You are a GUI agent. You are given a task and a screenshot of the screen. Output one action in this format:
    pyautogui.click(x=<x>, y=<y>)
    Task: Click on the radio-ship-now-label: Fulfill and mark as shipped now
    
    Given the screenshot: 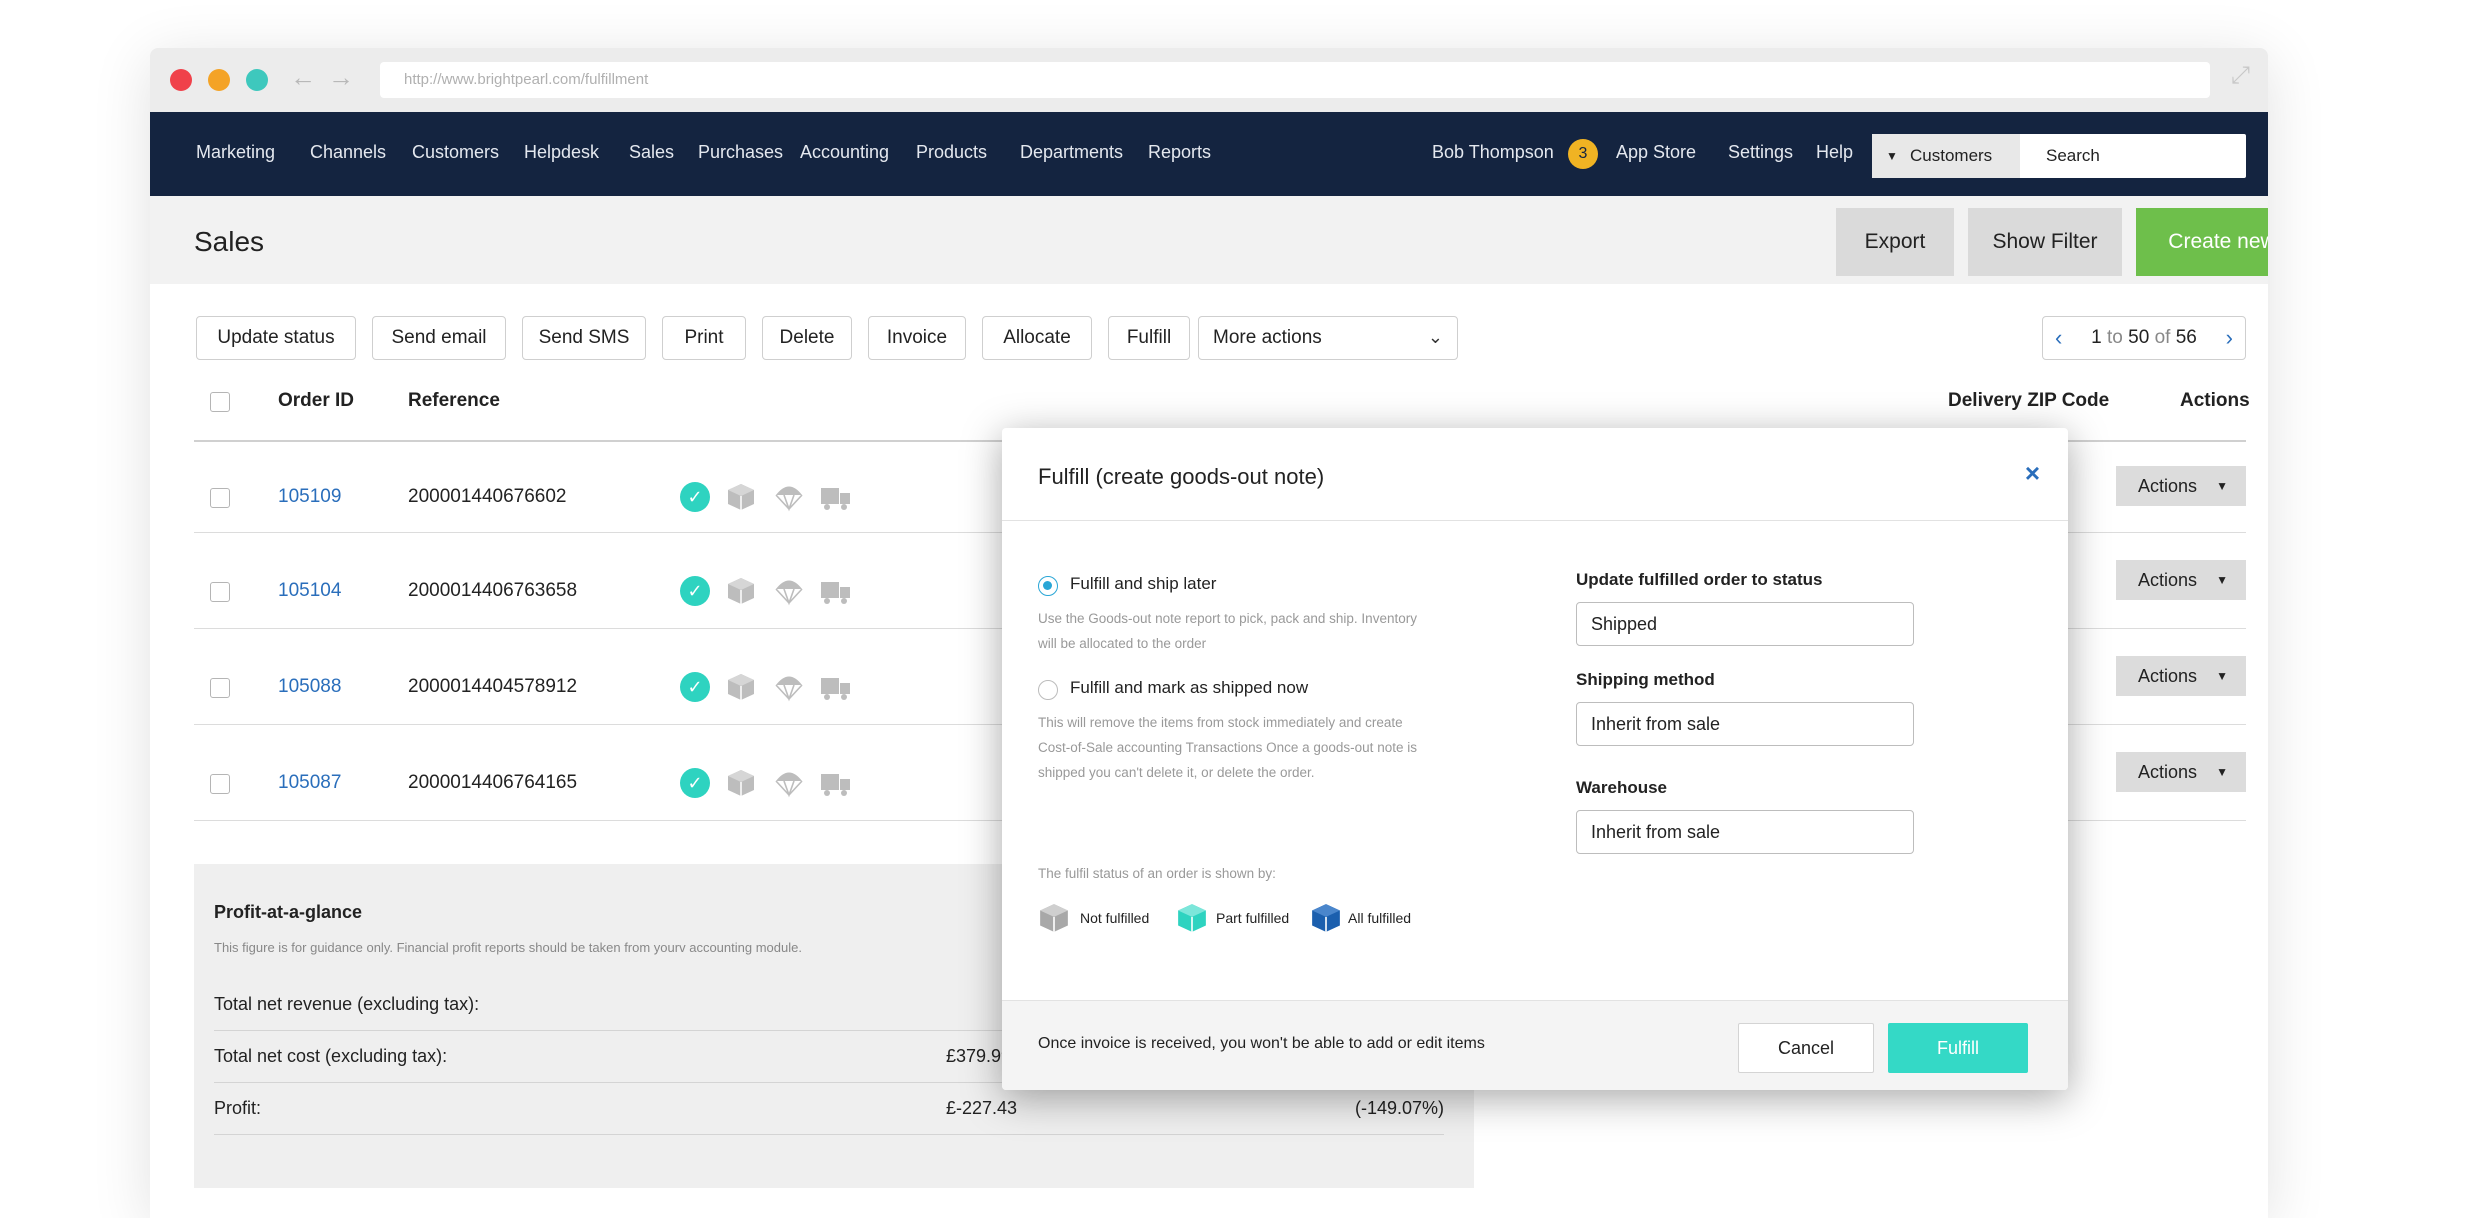 What is the action you would take?
    pyautogui.click(x=1189, y=688)
    